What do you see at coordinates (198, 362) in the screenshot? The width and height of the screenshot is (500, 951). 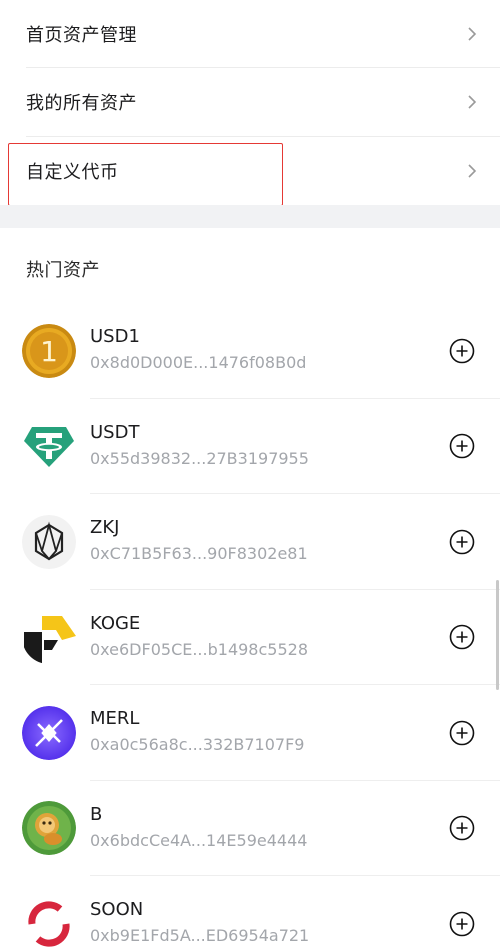 I see `asset-address: 0x8d0D000E...1476f08B0d` at bounding box center [198, 362].